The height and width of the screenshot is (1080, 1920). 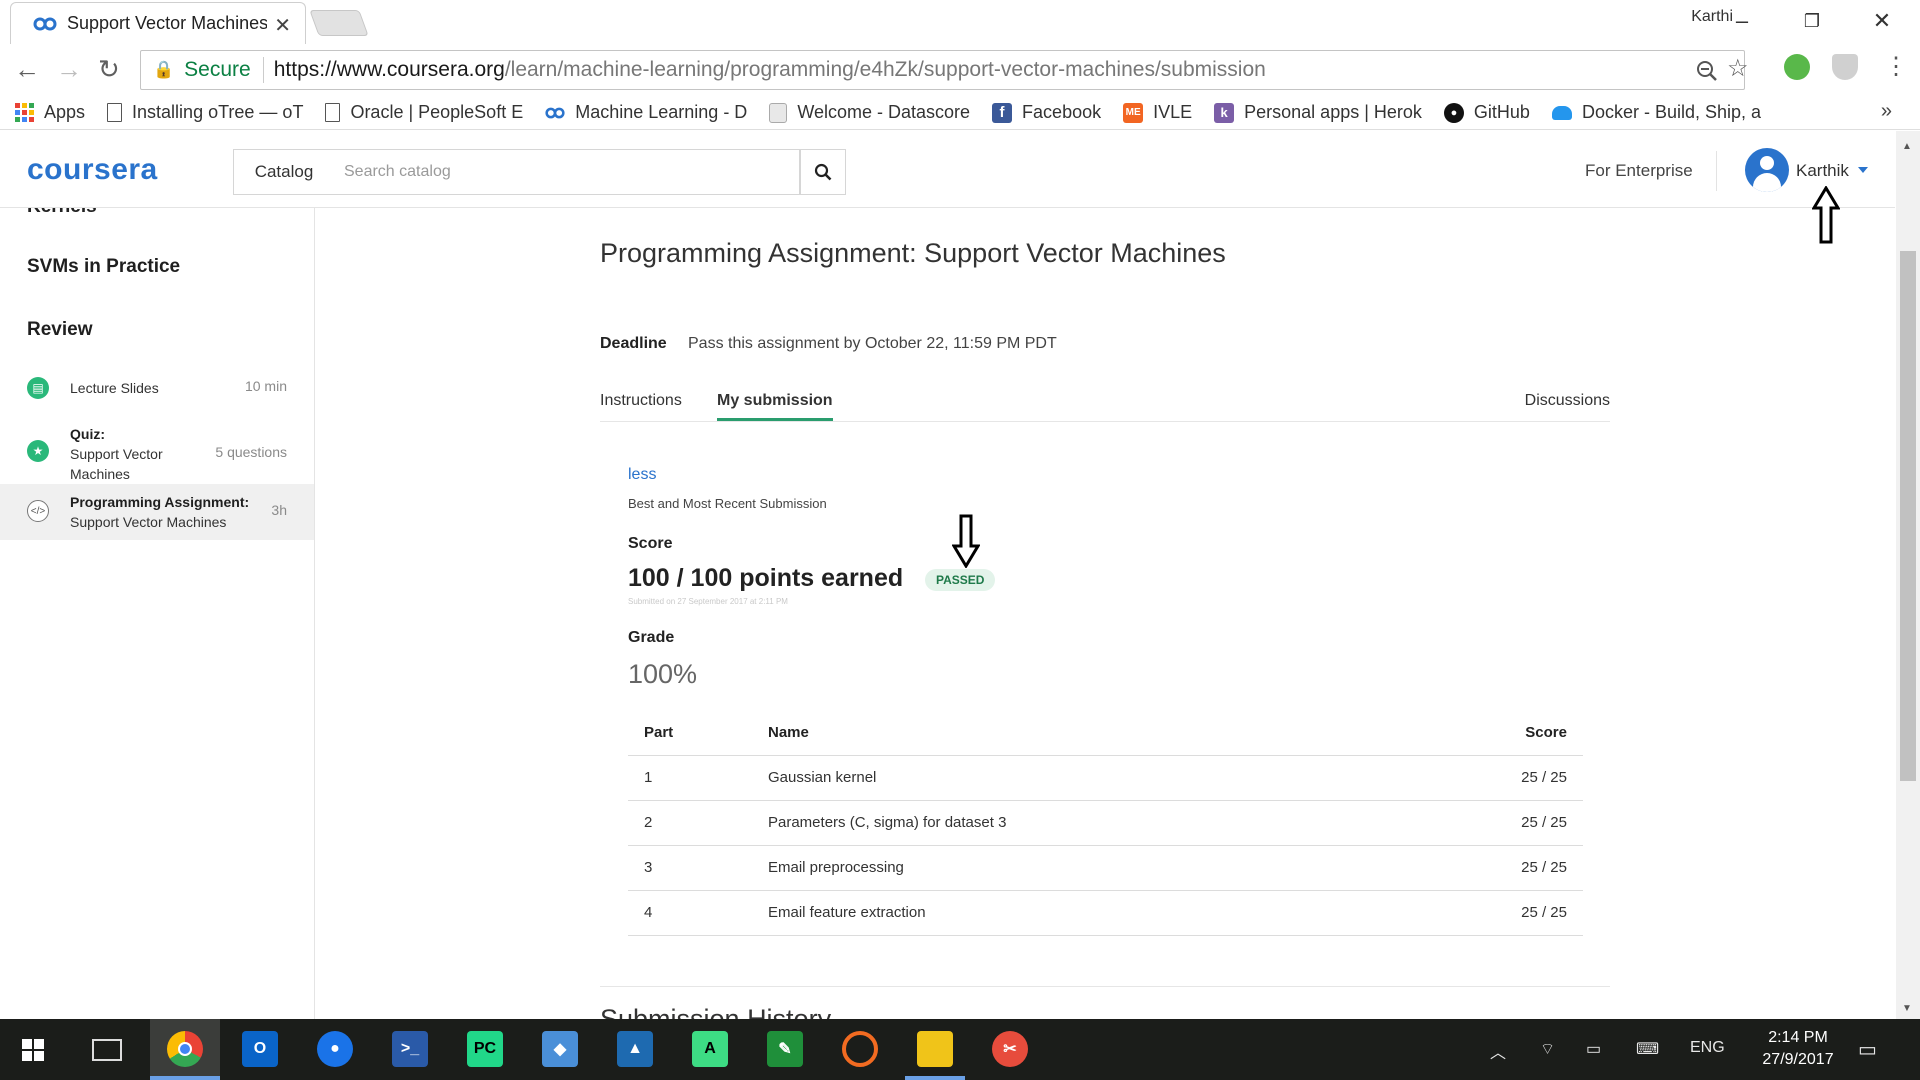 I want to click on bookmark-label: Welcome - Datascore, so click(x=884, y=112).